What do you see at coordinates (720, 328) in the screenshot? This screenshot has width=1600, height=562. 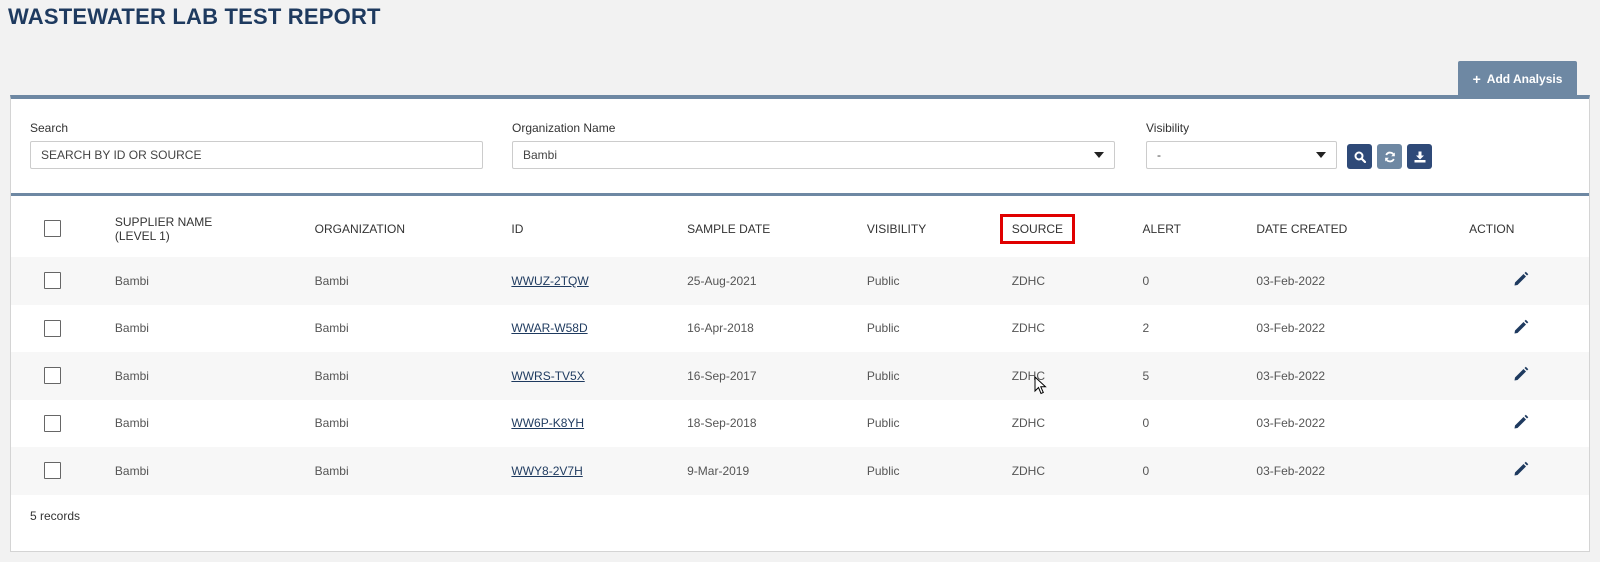 I see `cell-sample-date: 16-Apr-2018` at bounding box center [720, 328].